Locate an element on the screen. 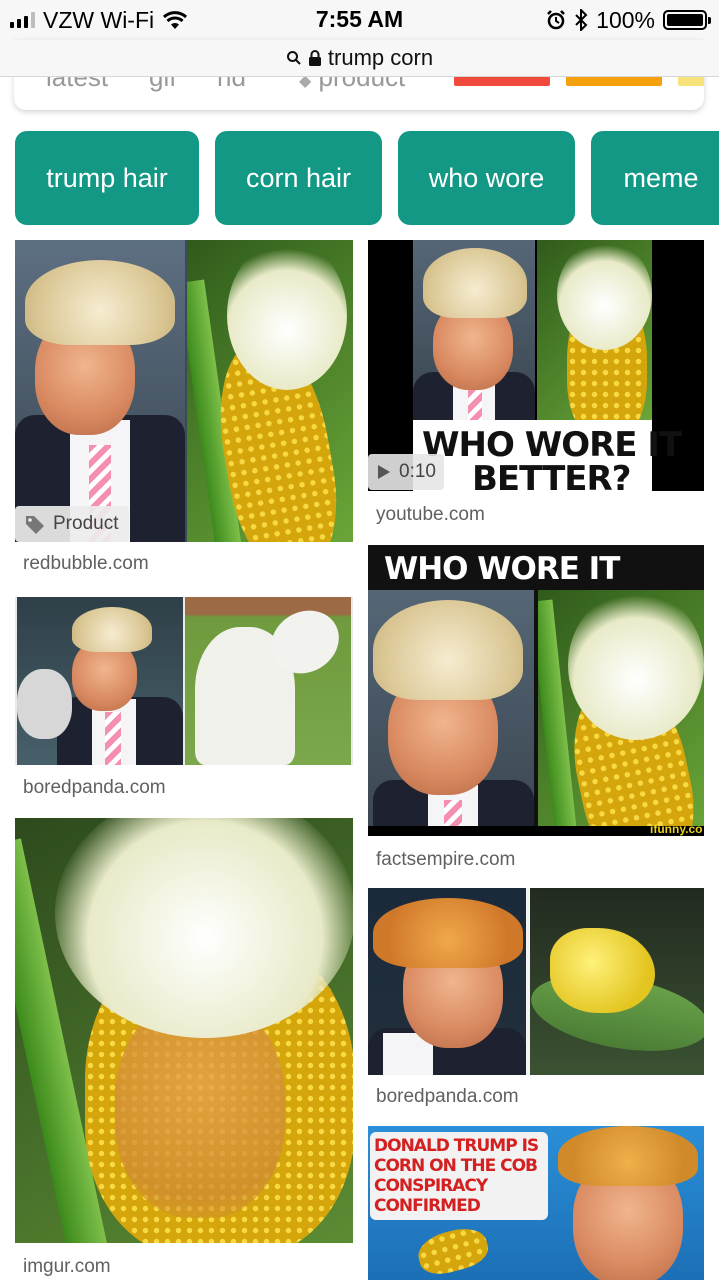  battery-percent: 100% is located at coordinates (625, 19).